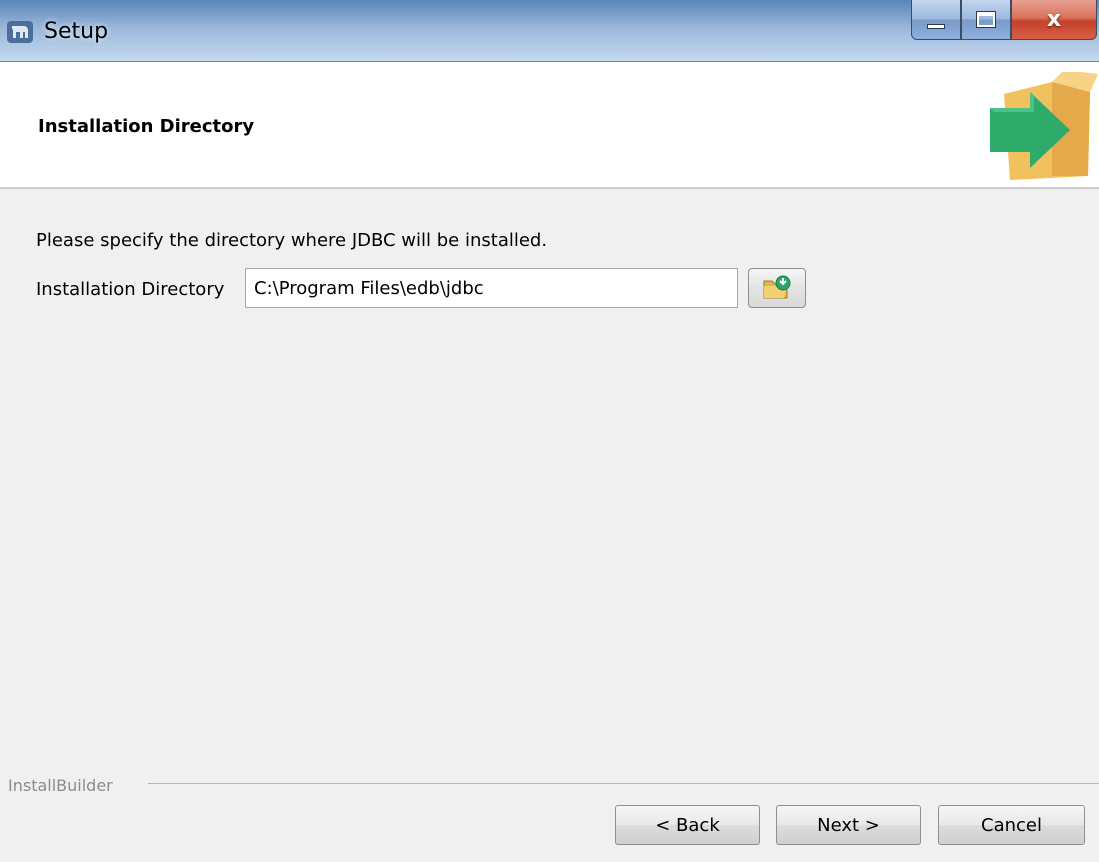  Describe the element at coordinates (491, 288) in the screenshot. I see `installation-directory-input` at that location.